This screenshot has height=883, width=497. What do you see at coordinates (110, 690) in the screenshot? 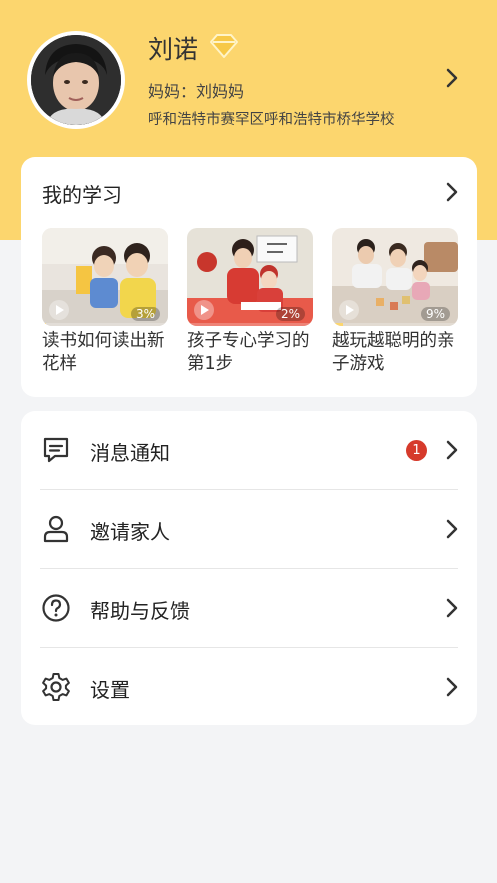
I see `menu-label: 设置` at bounding box center [110, 690].